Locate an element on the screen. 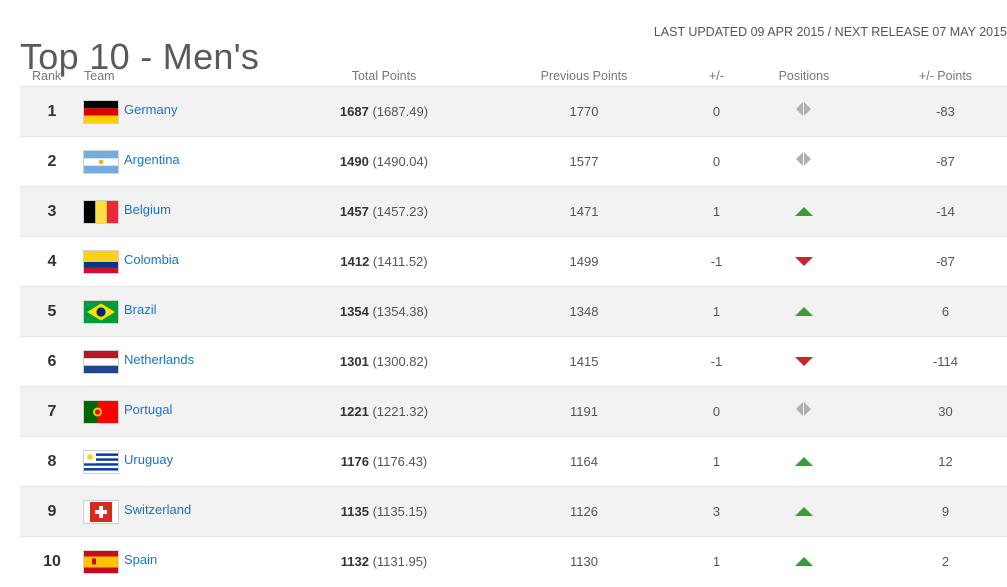 This screenshot has width=1007, height=587. points-diff-cell: -14 is located at coordinates (945, 211).